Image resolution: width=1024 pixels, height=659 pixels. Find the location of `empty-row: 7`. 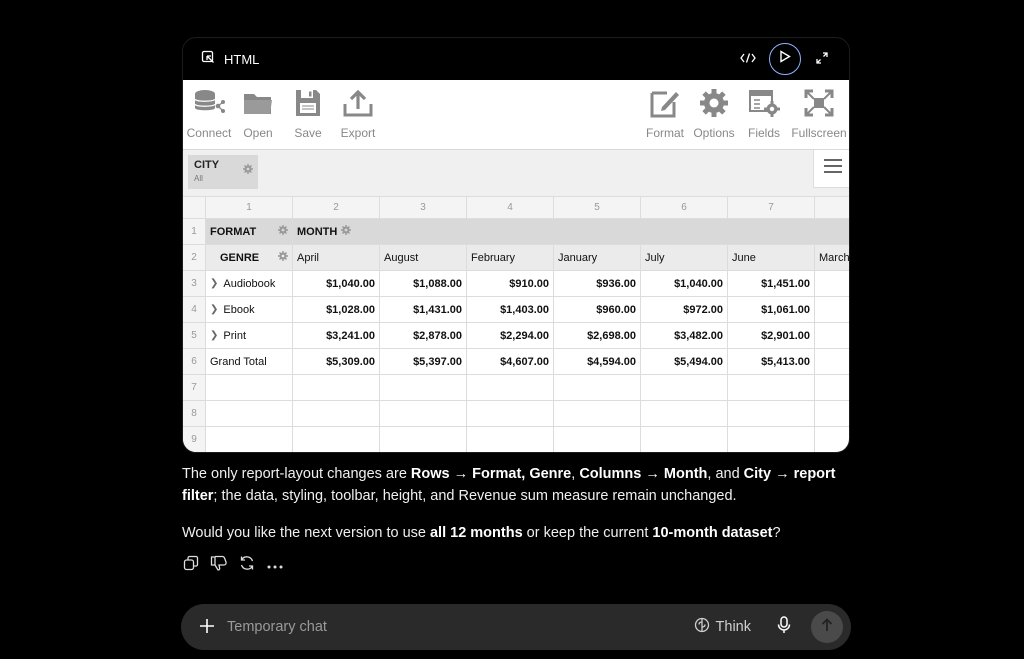

empty-row: 7 is located at coordinates (516, 388).